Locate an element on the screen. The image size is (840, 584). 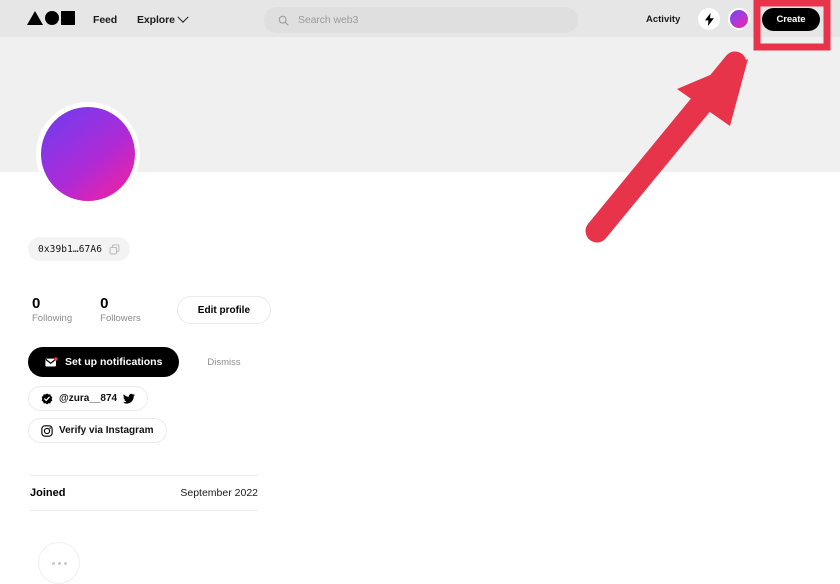
nav-item-feed: Feed is located at coordinates (105, 20).